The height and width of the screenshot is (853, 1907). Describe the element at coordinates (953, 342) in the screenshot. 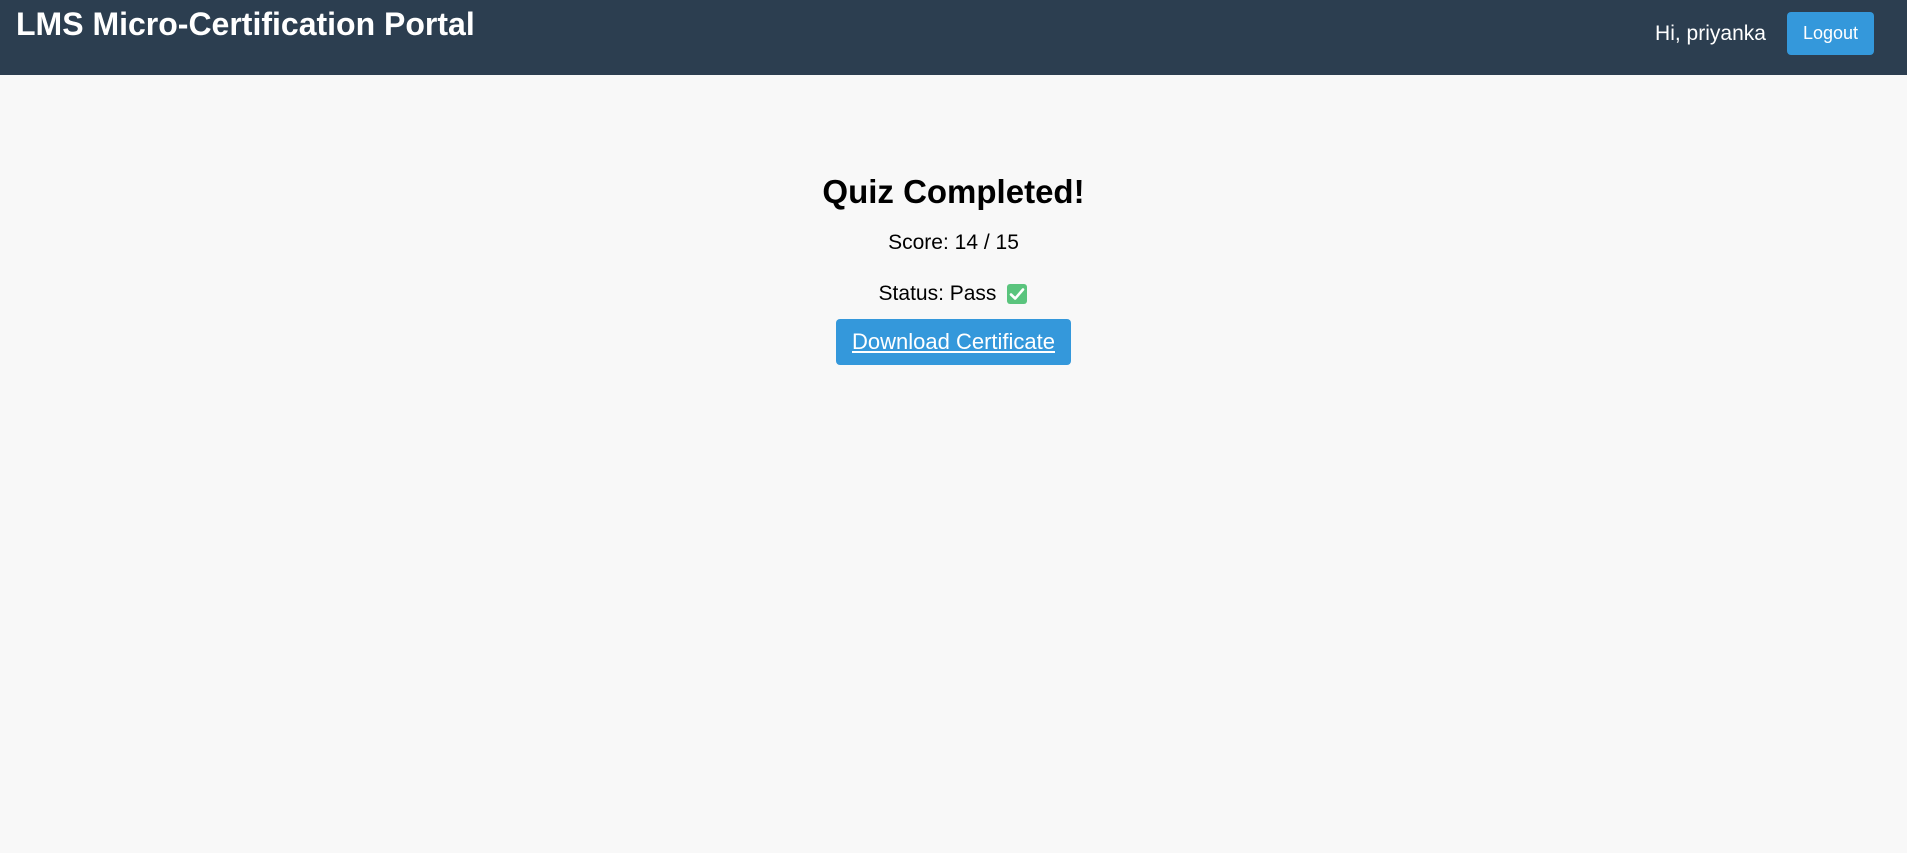

I see `download-certificate-button: Download Certificate` at that location.